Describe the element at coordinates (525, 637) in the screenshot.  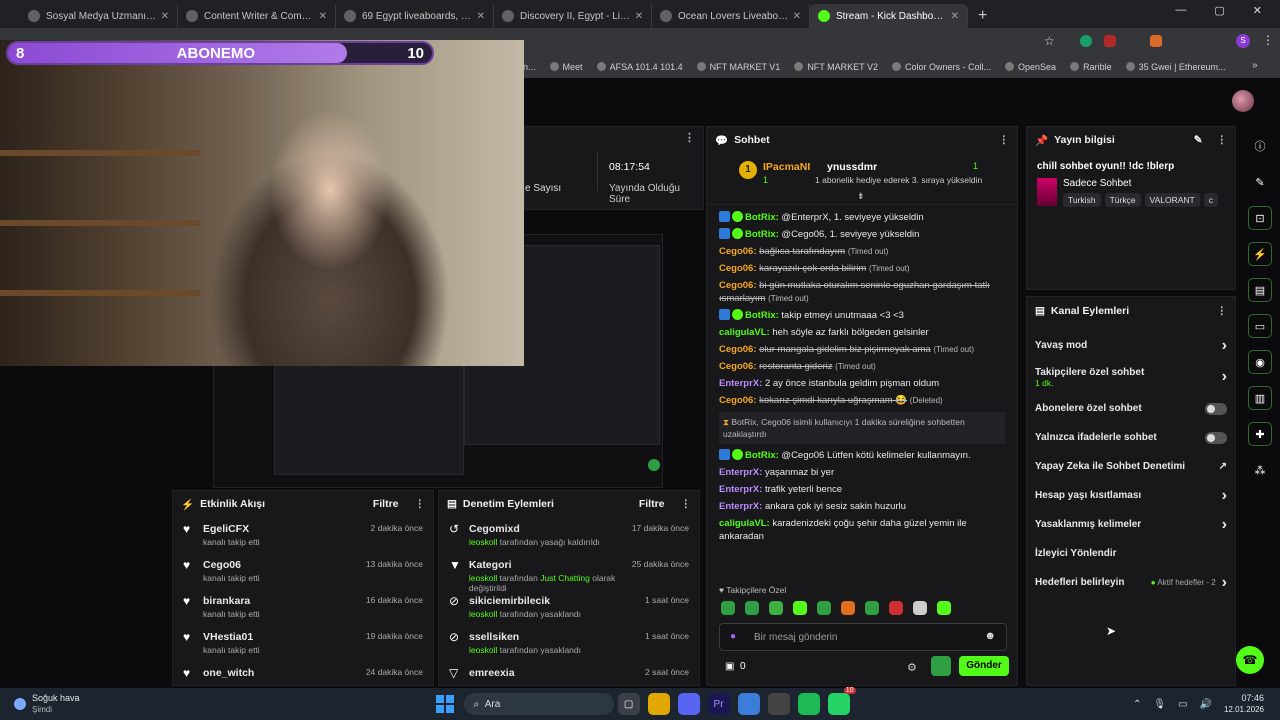
I see `moderation-target: ssellsiken` at that location.